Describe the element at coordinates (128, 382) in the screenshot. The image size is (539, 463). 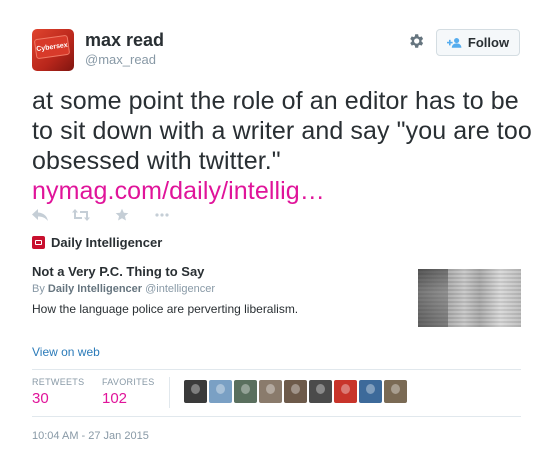
I see `favorites-label: FAVORITES` at that location.